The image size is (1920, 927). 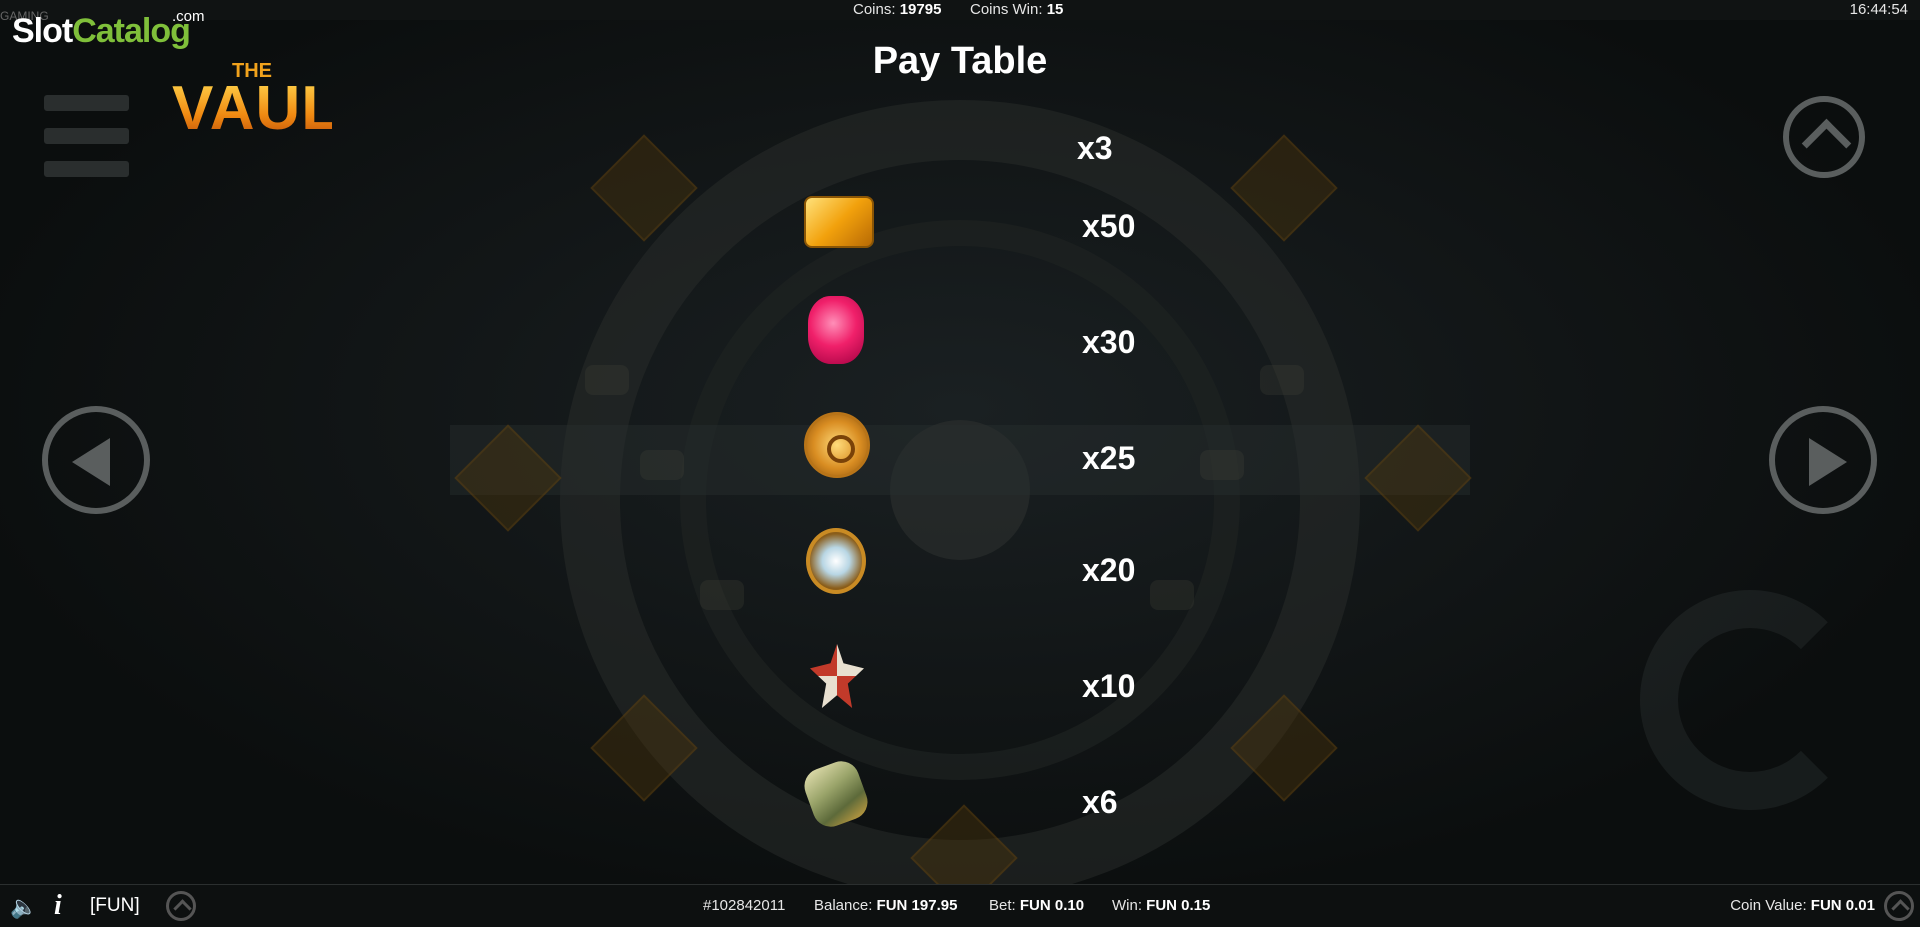 I want to click on paytable-row: x20, so click(x=960, y=564).